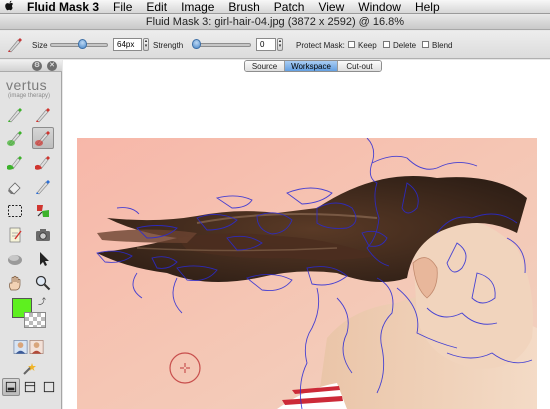  I want to click on menu-help: Help, so click(427, 7).